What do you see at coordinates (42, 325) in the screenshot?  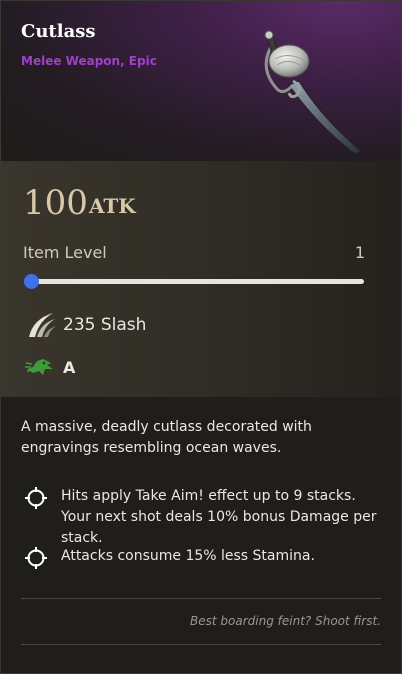 I see `slash-icon` at bounding box center [42, 325].